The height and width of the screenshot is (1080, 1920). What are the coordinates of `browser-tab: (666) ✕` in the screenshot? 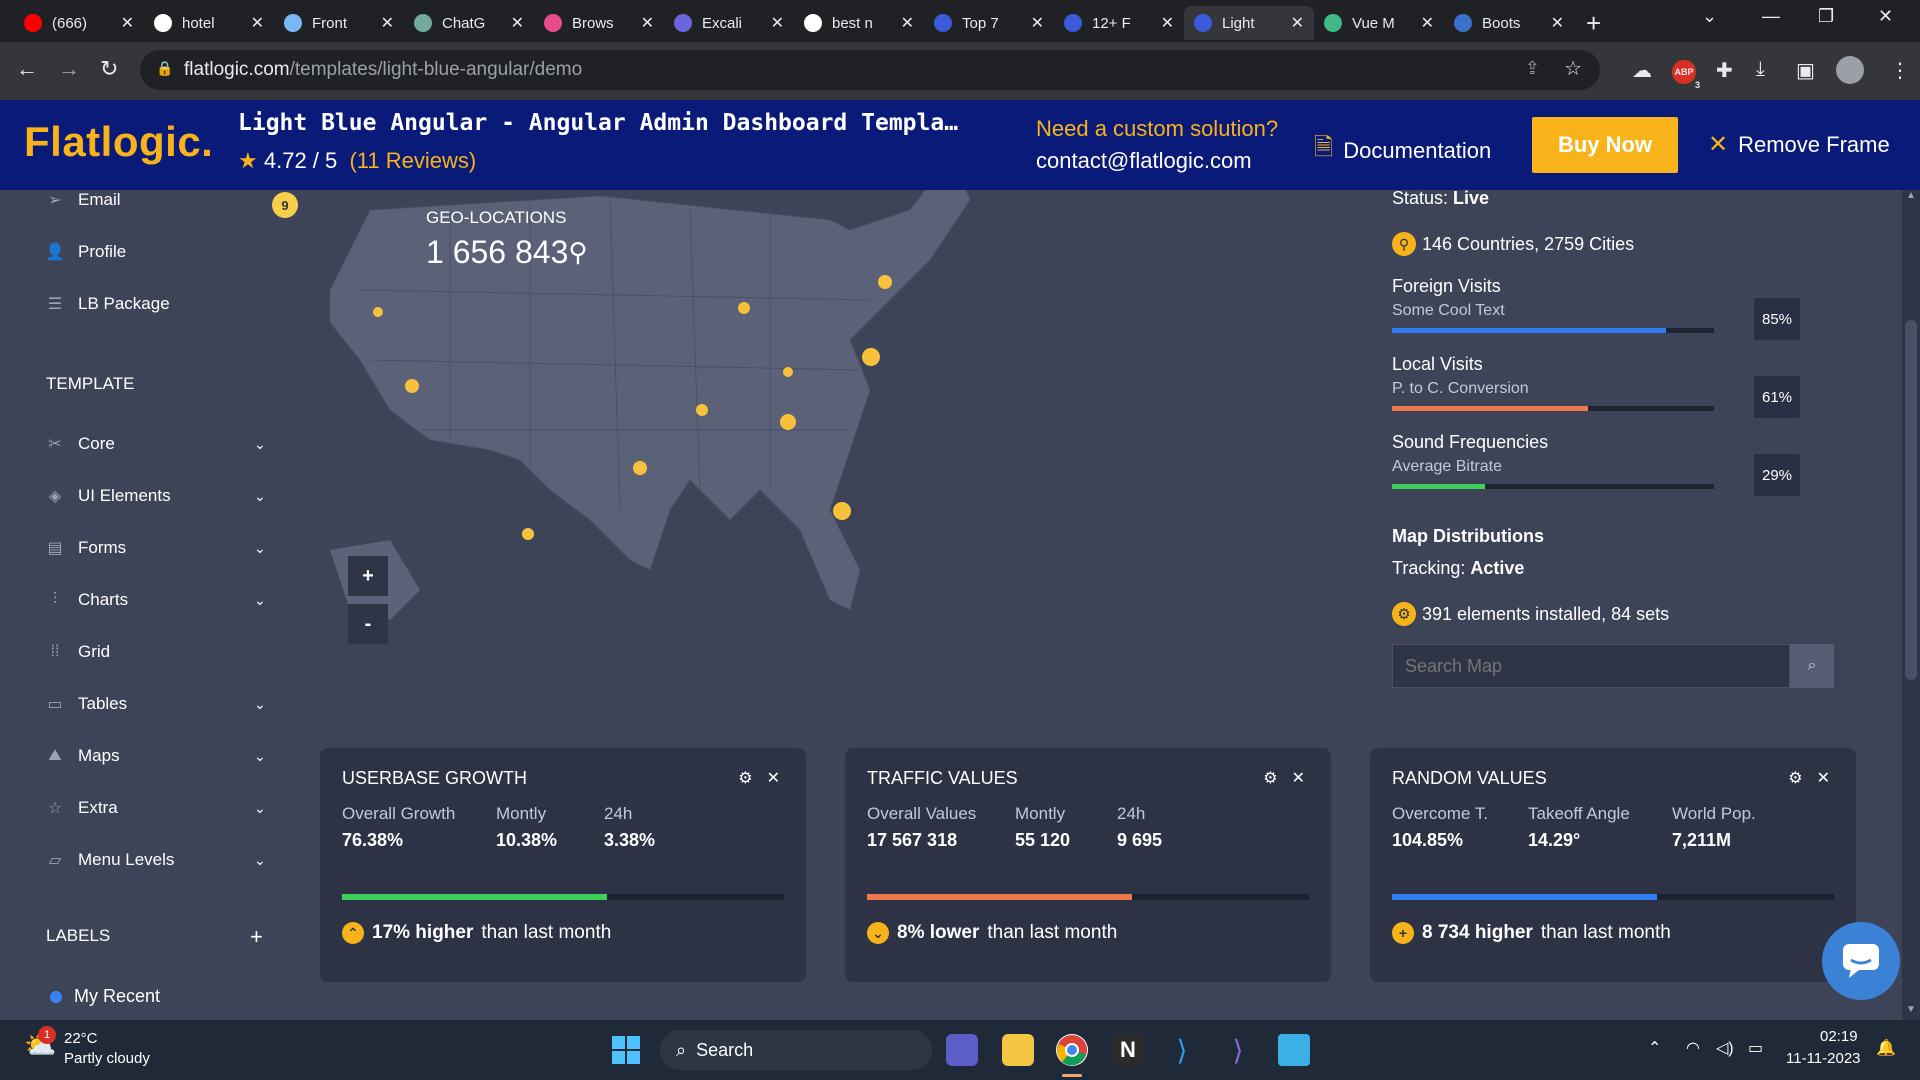 It's located at (79, 23).